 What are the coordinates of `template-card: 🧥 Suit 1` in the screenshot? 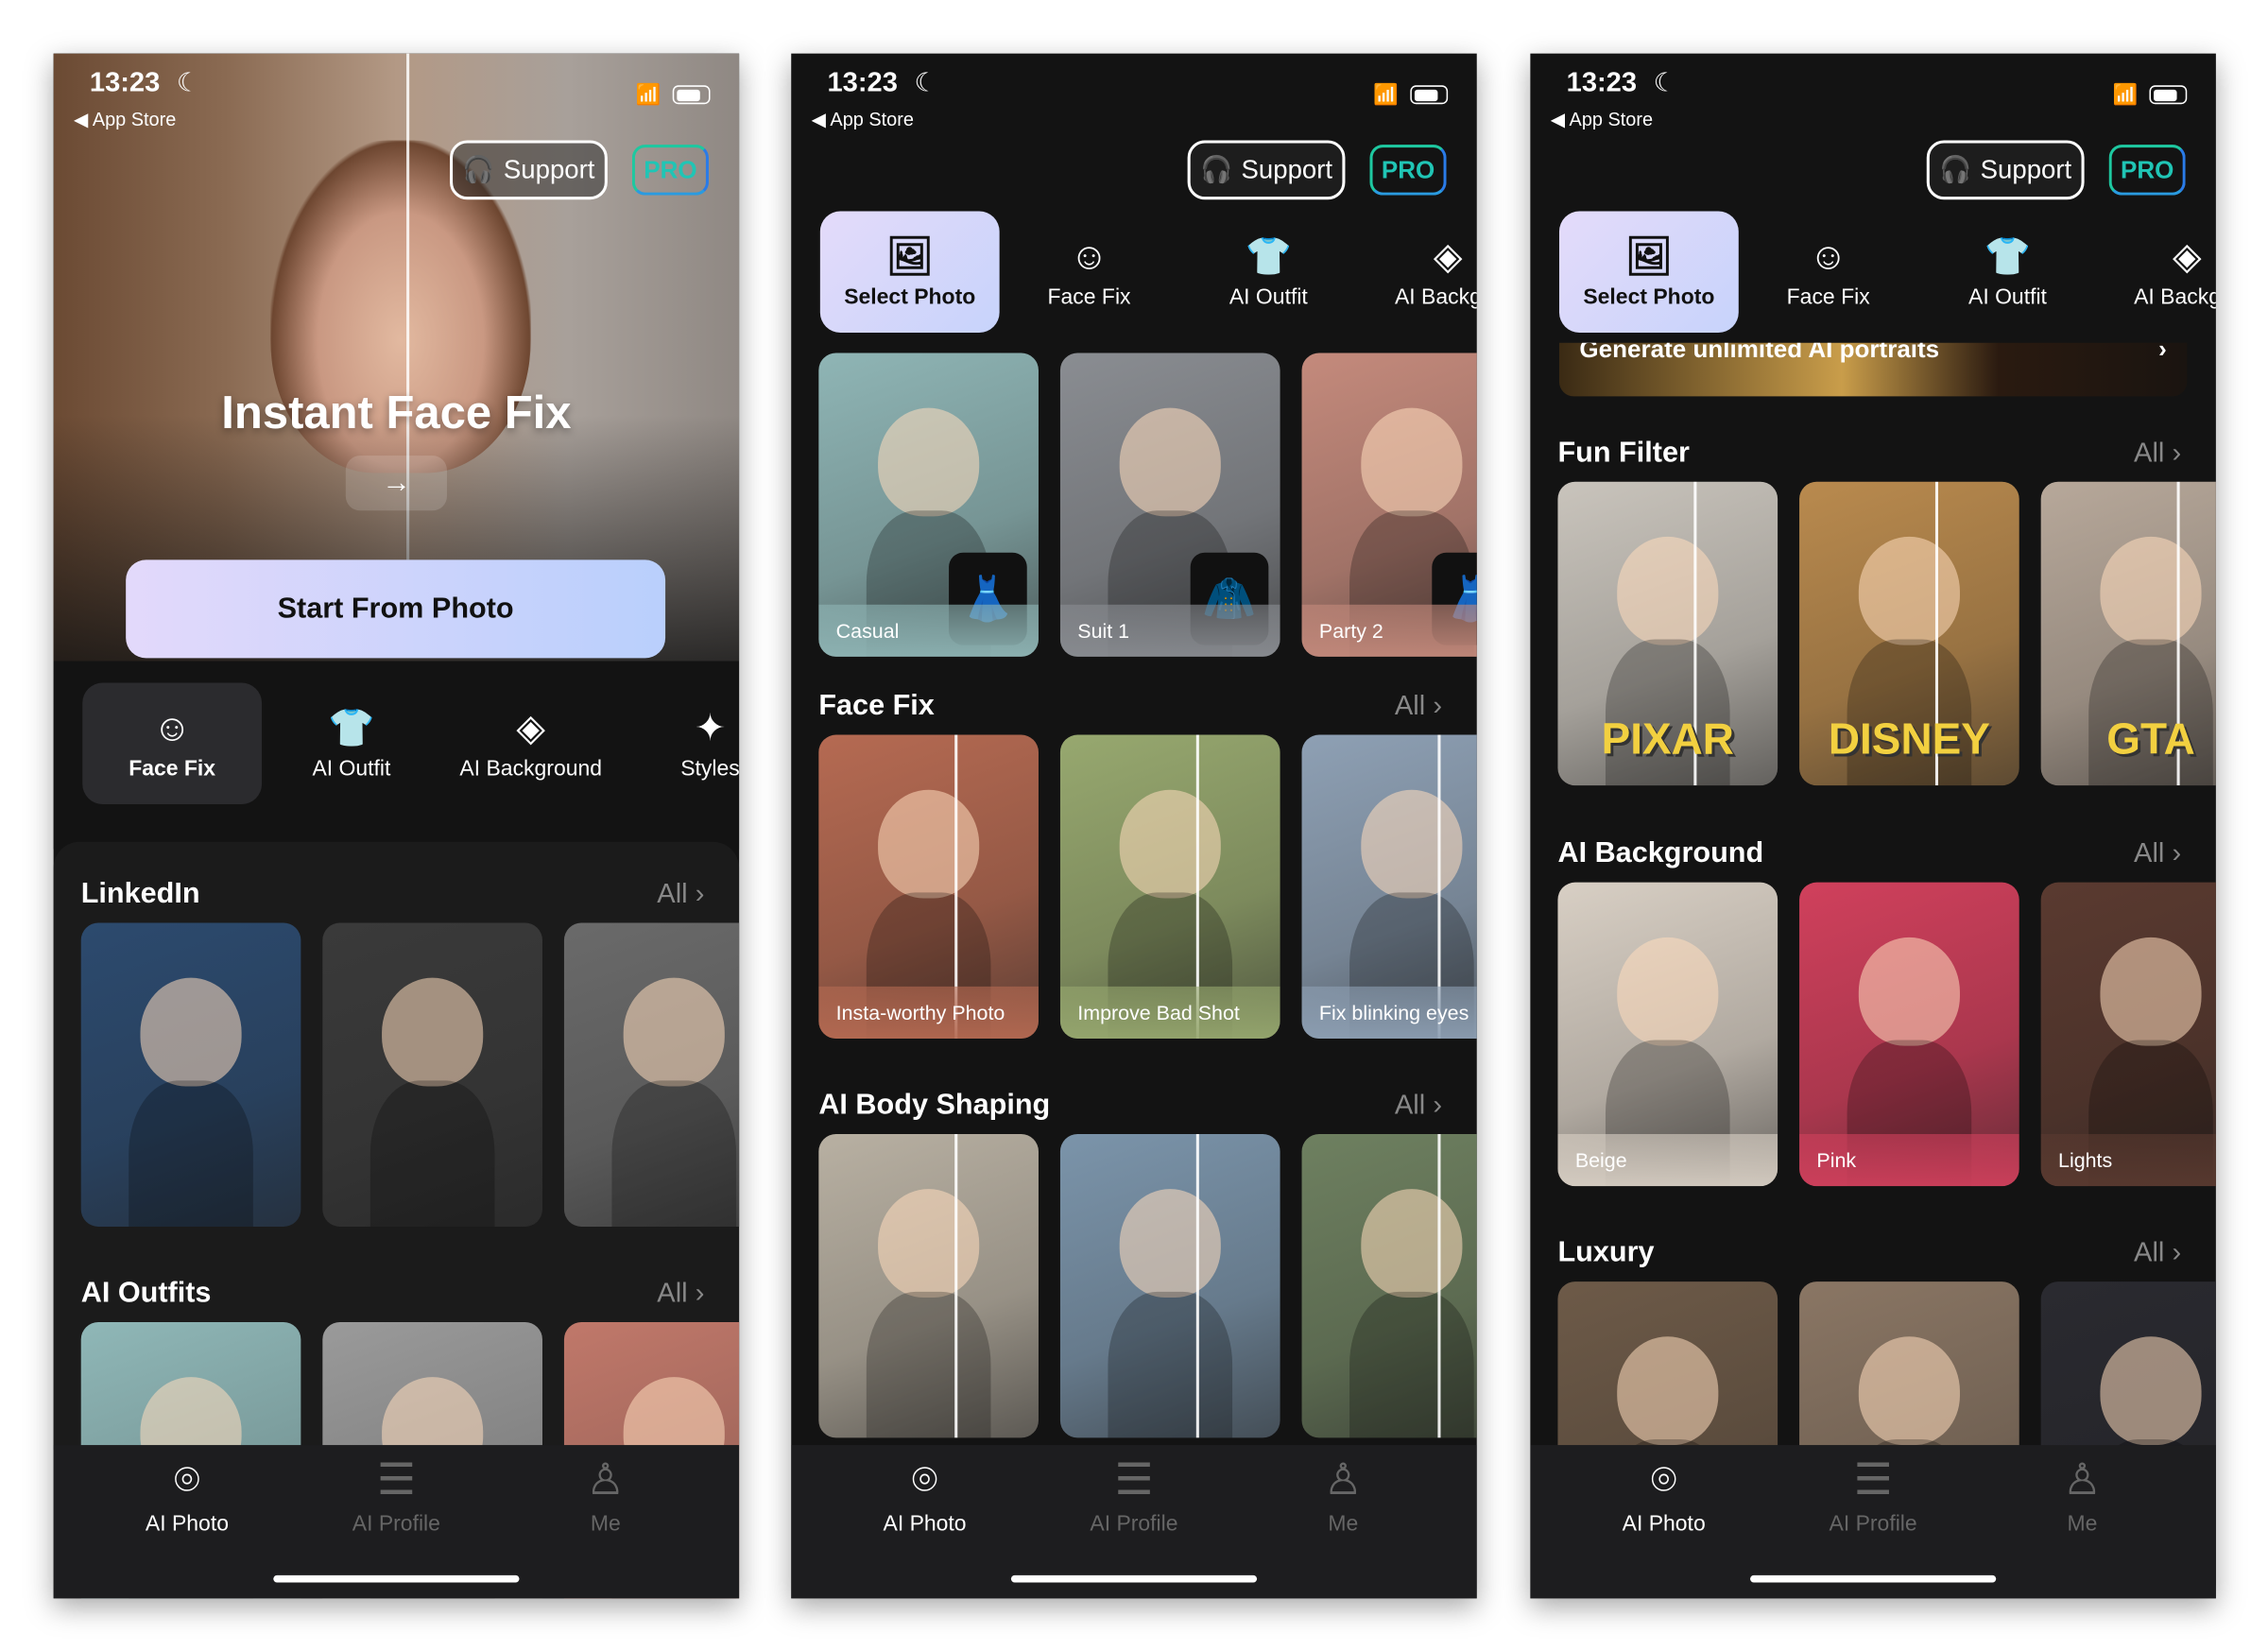 It's located at (1169, 505).